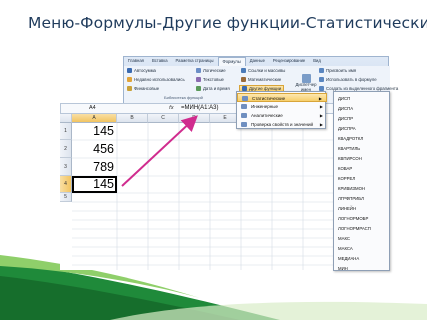 Image resolution: width=427 pixels, height=320 pixels. Describe the element at coordinates (244, 124) in the screenshot. I see `info-icon` at that location.